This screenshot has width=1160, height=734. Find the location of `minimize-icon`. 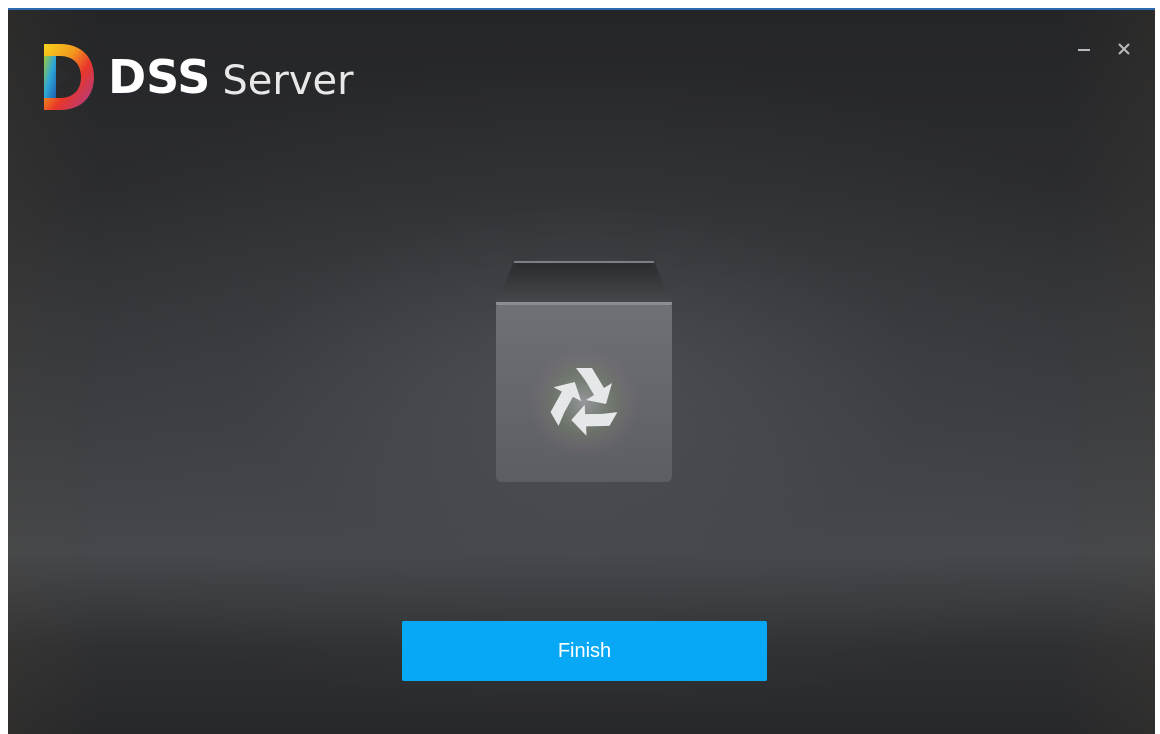

minimize-icon is located at coordinates (1084, 50).